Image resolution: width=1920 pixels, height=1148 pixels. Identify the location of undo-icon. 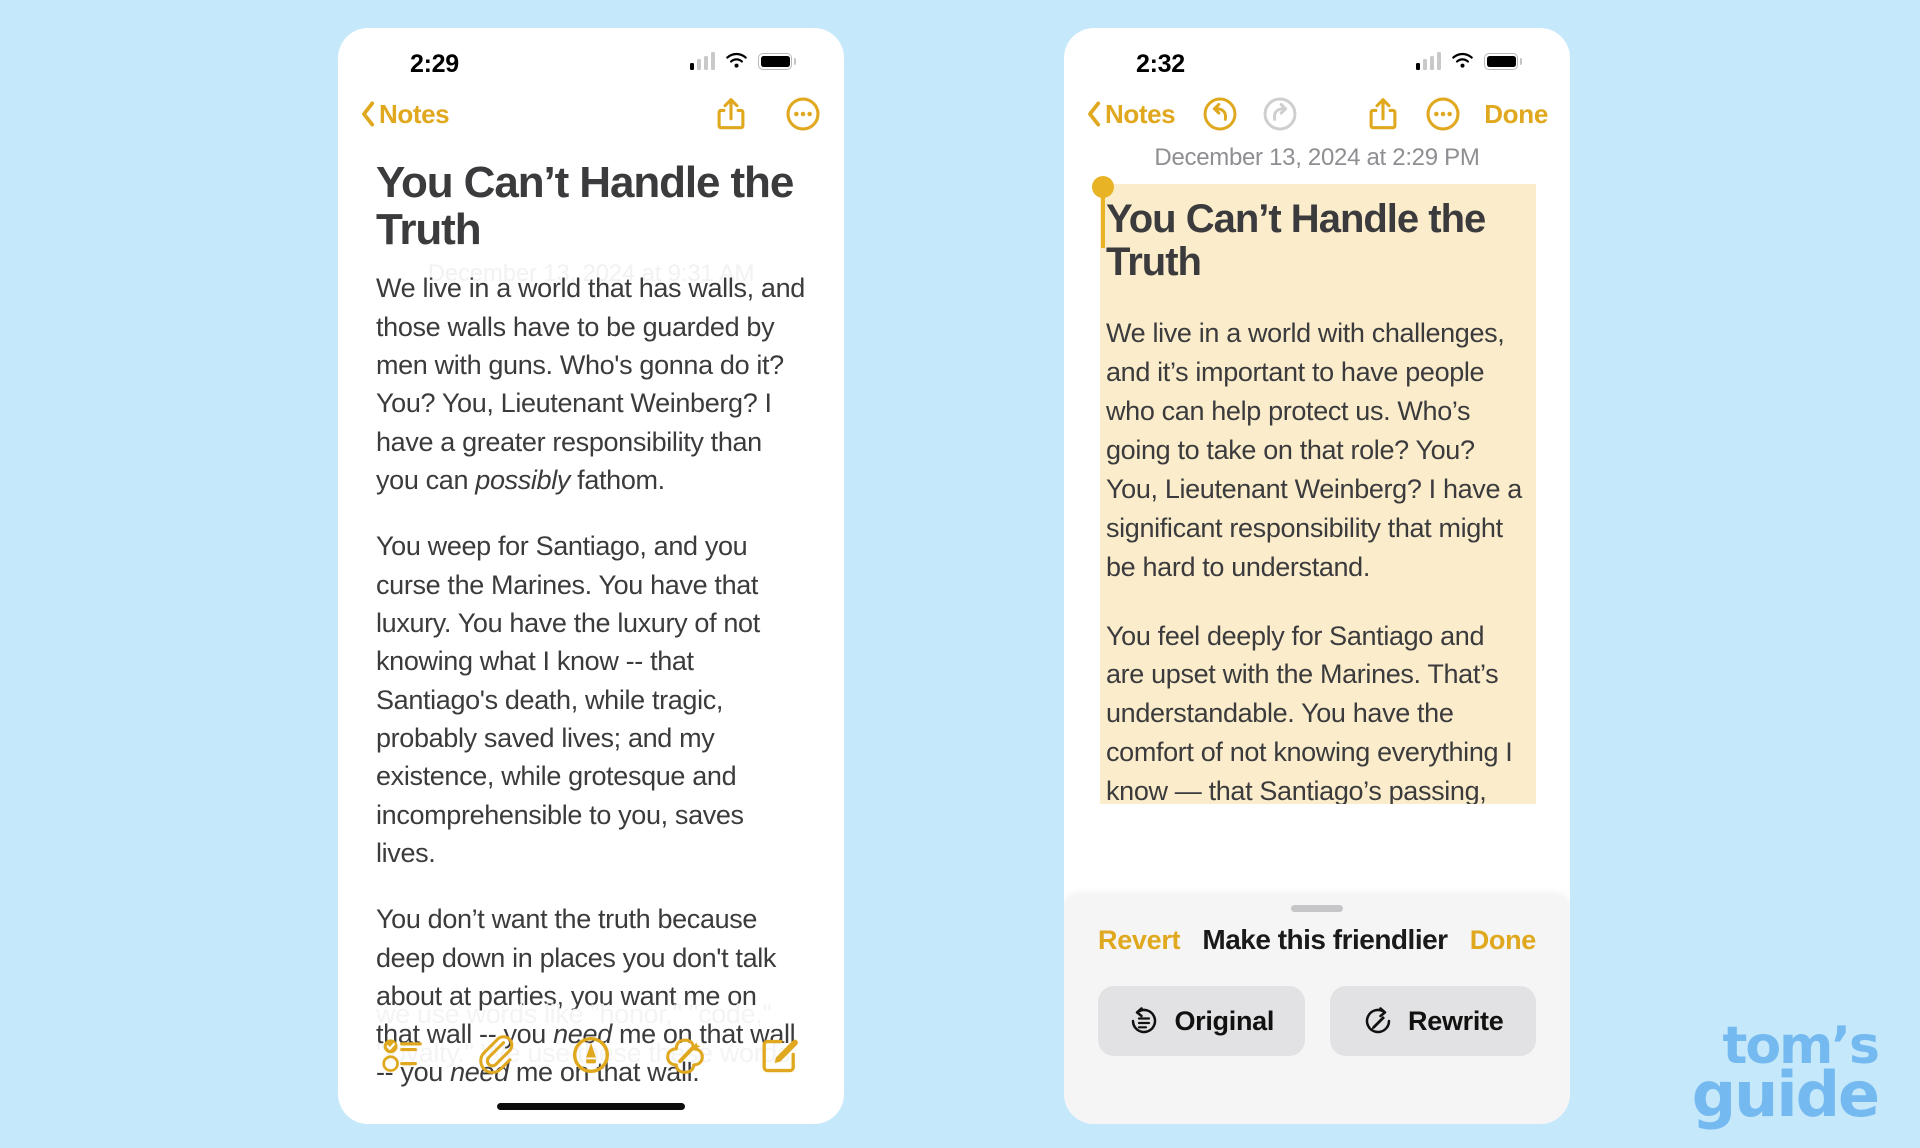
(1220, 114).